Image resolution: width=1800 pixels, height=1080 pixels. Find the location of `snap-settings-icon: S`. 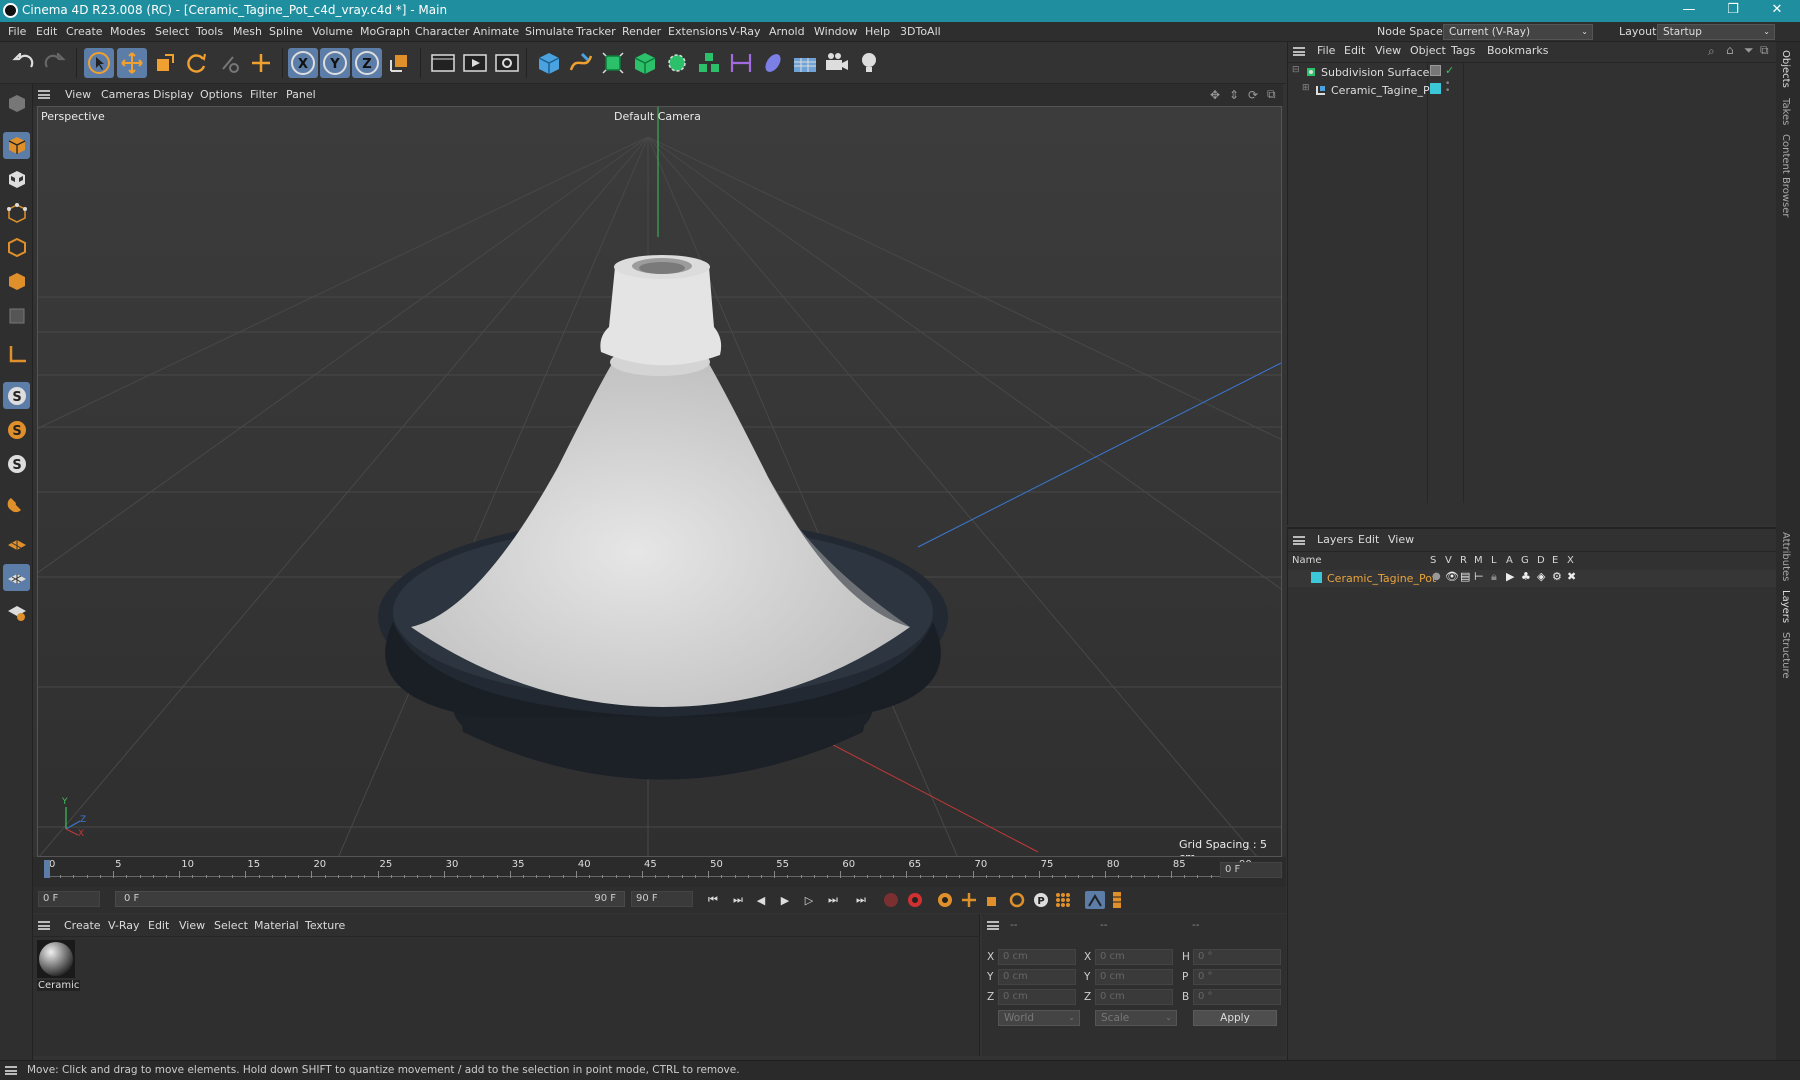

snap-settings-icon: S is located at coordinates (16, 429).